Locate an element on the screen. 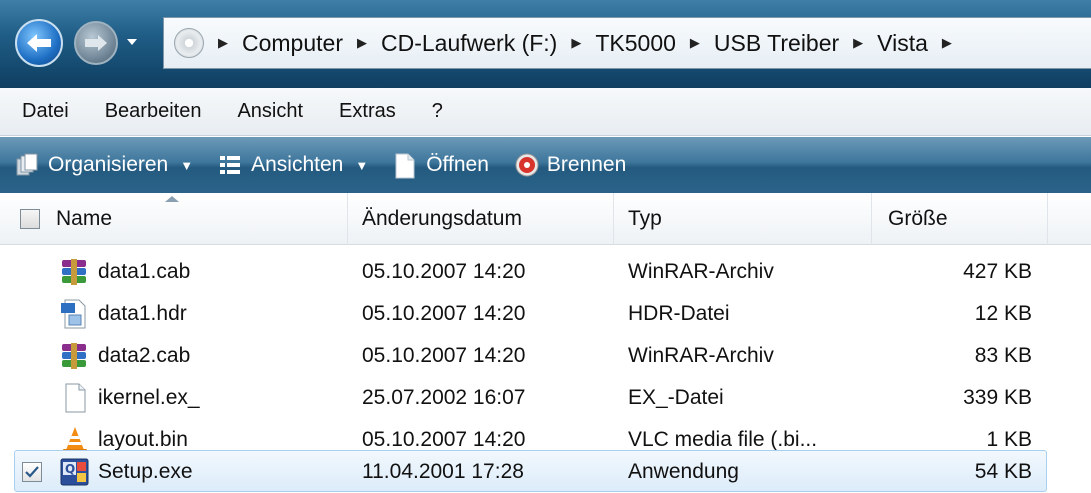 The height and width of the screenshot is (493, 1091). breadcrumb-item: ▶ CD-Laufwerk (F:) is located at coordinates (464, 43).